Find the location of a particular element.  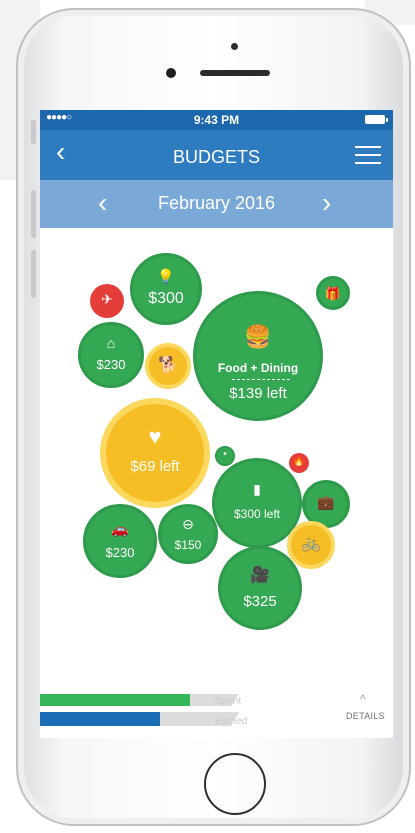

month-selector: ‹ February 2016 › is located at coordinates (216, 204).